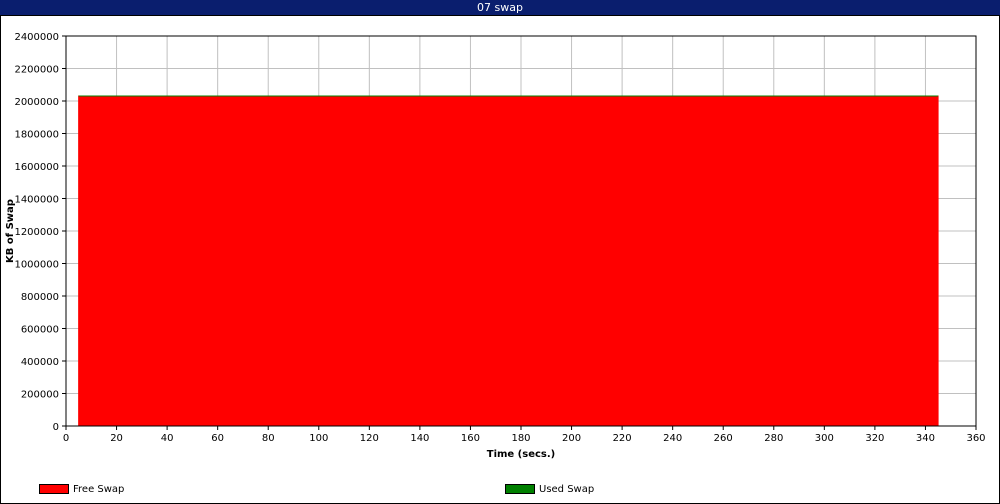 The image size is (1000, 504). I want to click on free-swap-legend-label: Free Swap, so click(99, 489).